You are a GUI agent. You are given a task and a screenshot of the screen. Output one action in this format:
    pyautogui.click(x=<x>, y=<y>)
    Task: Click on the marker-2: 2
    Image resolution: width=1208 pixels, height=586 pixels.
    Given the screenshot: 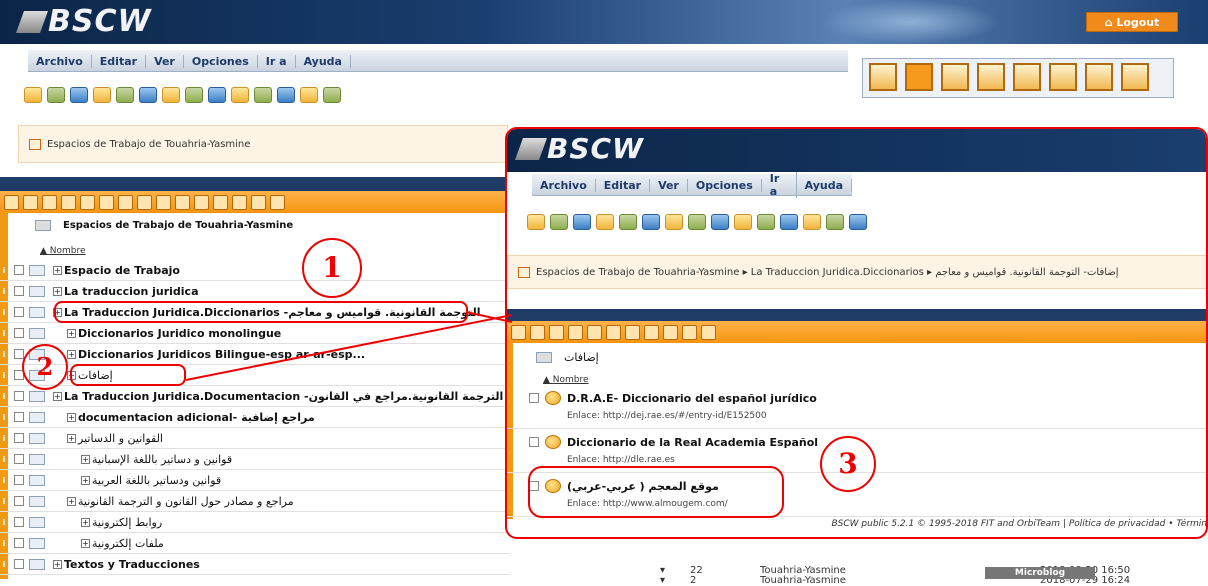 What is the action you would take?
    pyautogui.click(x=45, y=367)
    